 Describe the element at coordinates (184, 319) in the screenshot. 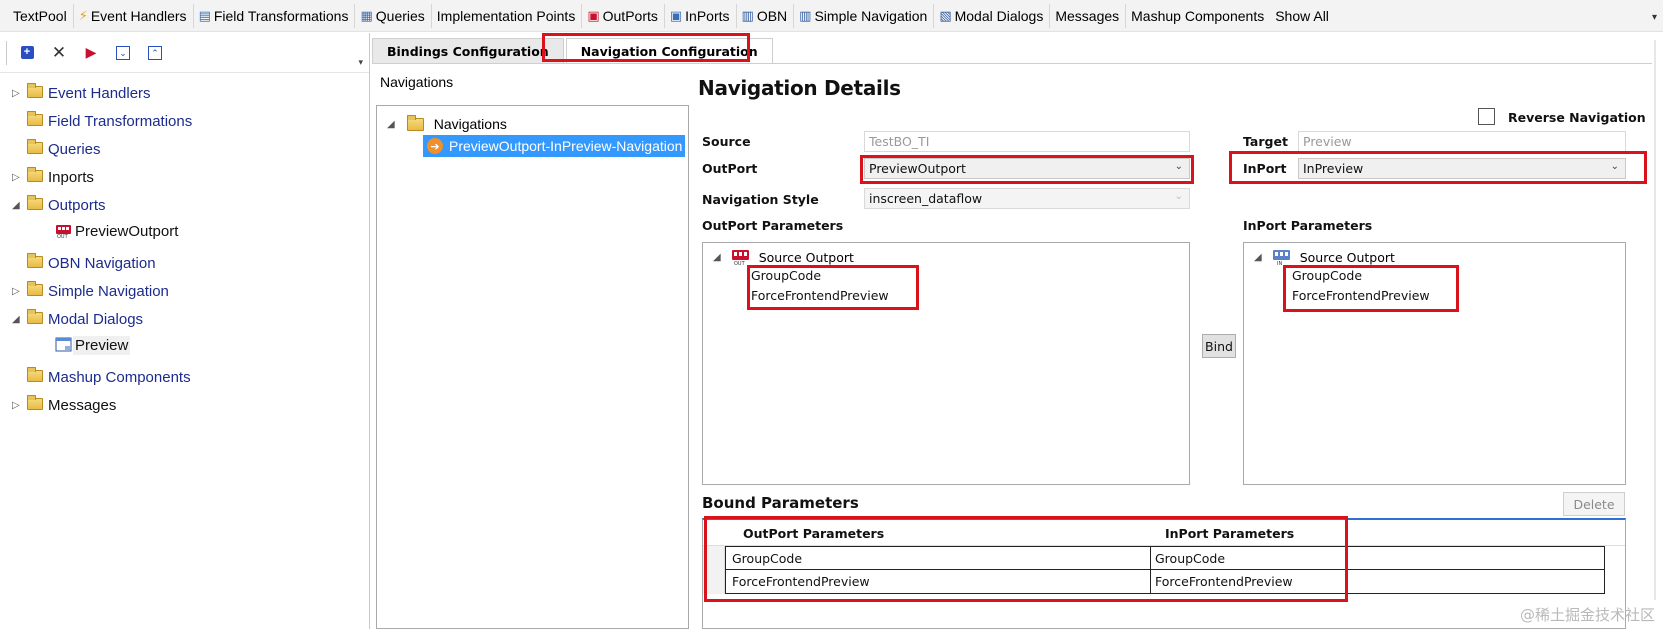

I see `tree-item-modal-dialogs: ◢ Modal Dialogs` at that location.